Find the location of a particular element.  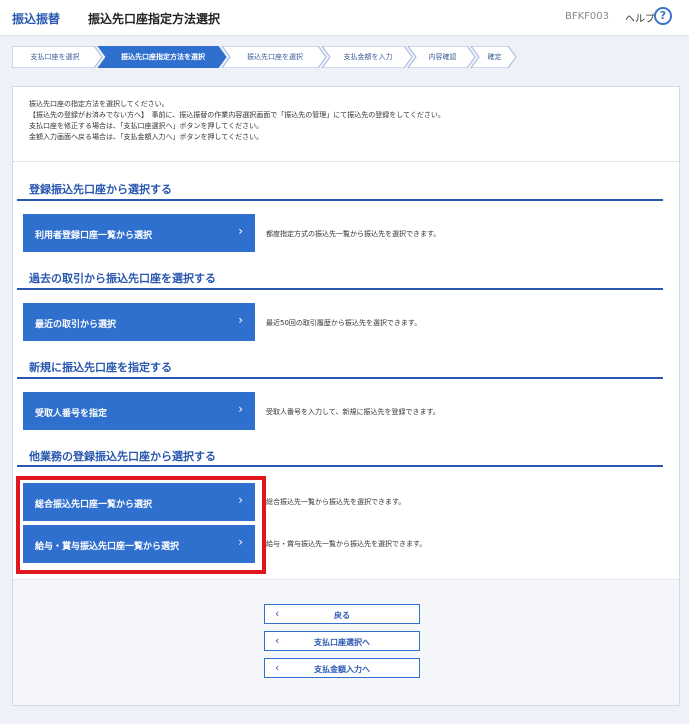

to-payment-account-button: ‹ 支払口座選択へ is located at coordinates (342, 641).